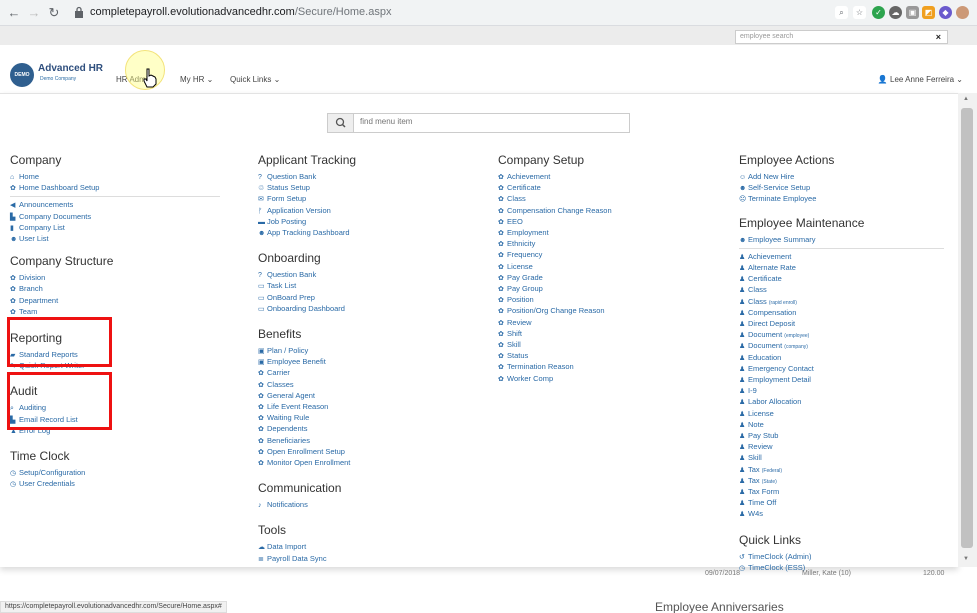 Image resolution: width=977 pixels, height=613 pixels. Describe the element at coordinates (603, 323) in the screenshot. I see `menu-link-setup-item: ✿ Review` at that location.